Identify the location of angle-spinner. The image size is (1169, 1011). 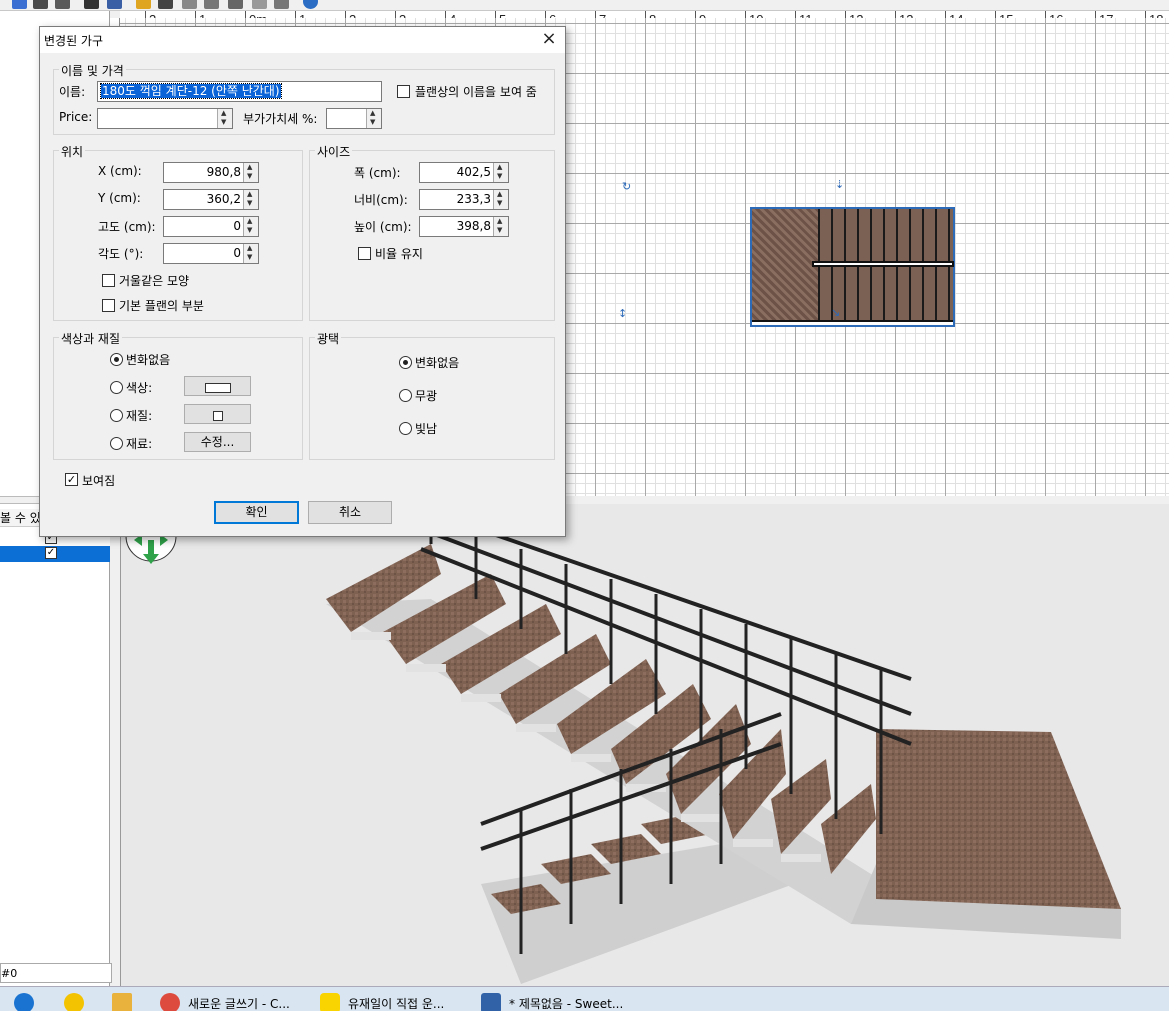
(250, 253).